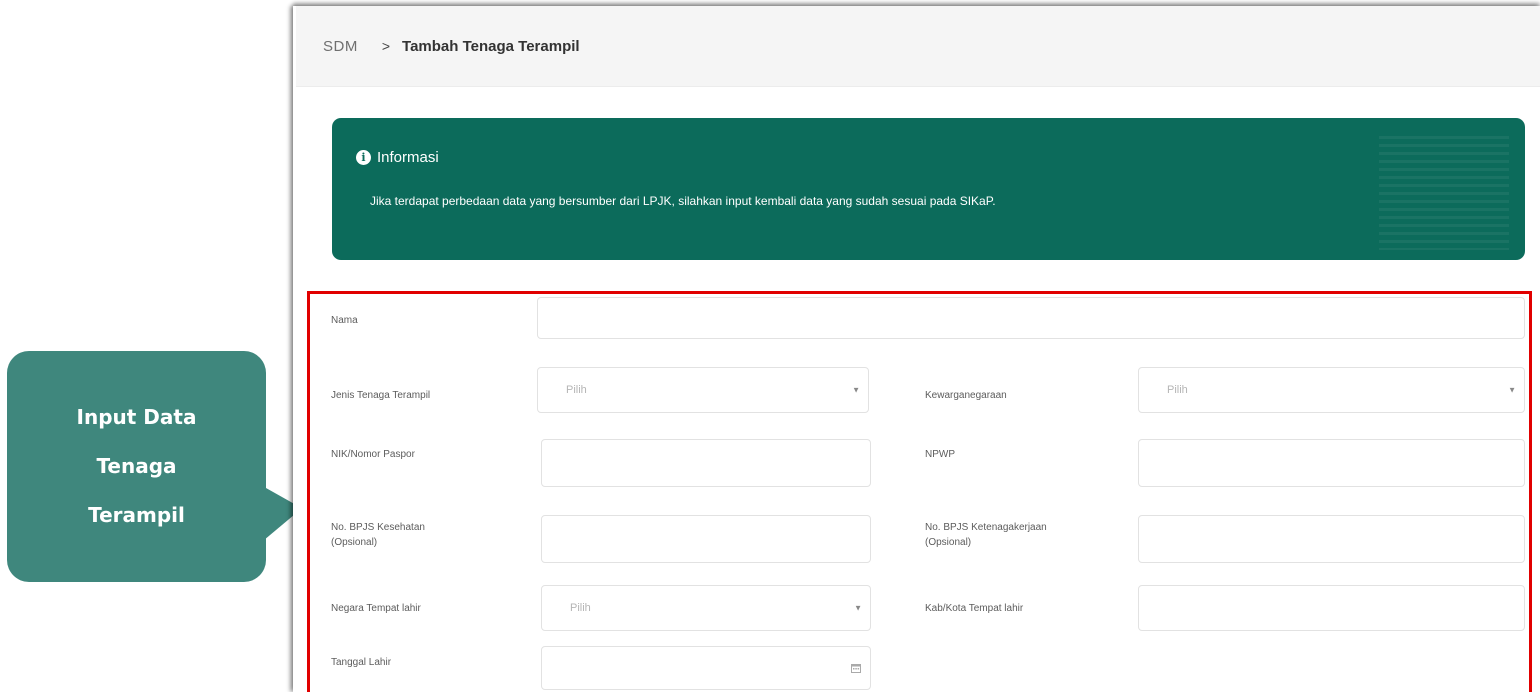 This screenshot has height=692, width=1540. I want to click on tanggal-lahir-label: Tanggal Lahir, so click(361, 662).